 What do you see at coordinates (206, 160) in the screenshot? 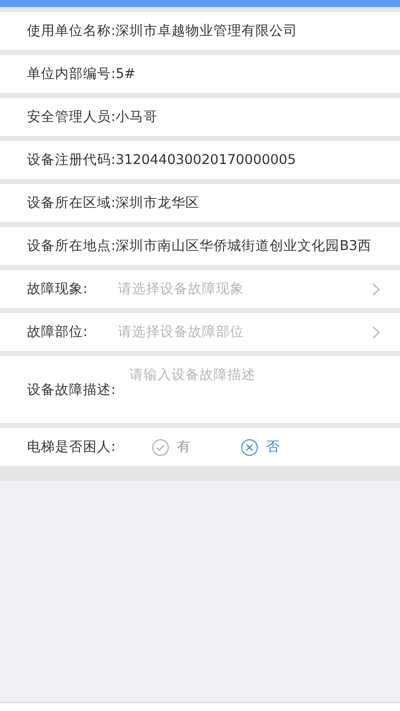
I see `field-value: 312044030020170000005` at bounding box center [206, 160].